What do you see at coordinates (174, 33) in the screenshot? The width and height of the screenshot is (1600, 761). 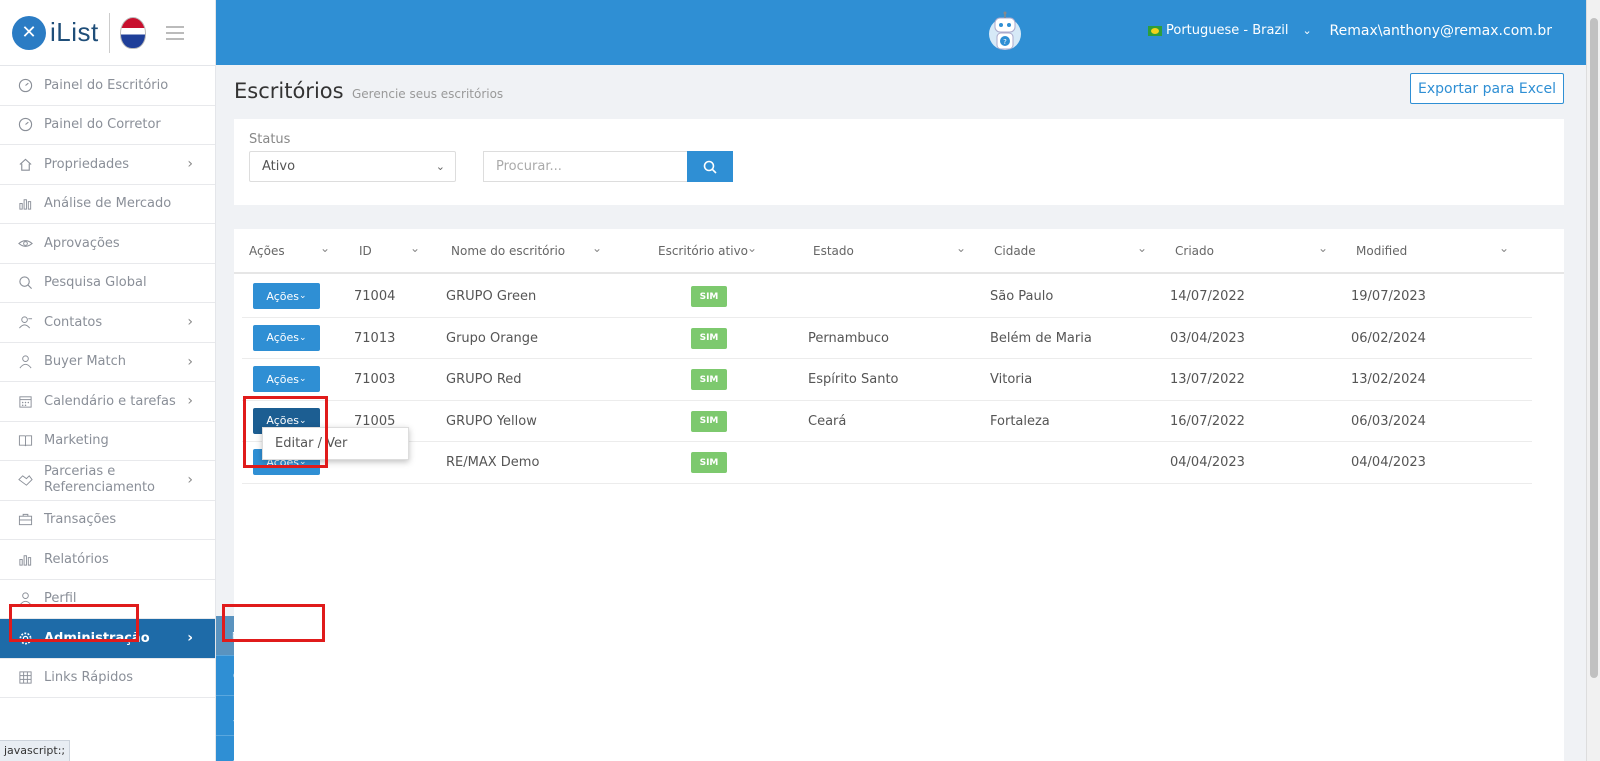 I see `hamburger-menu-icon` at bounding box center [174, 33].